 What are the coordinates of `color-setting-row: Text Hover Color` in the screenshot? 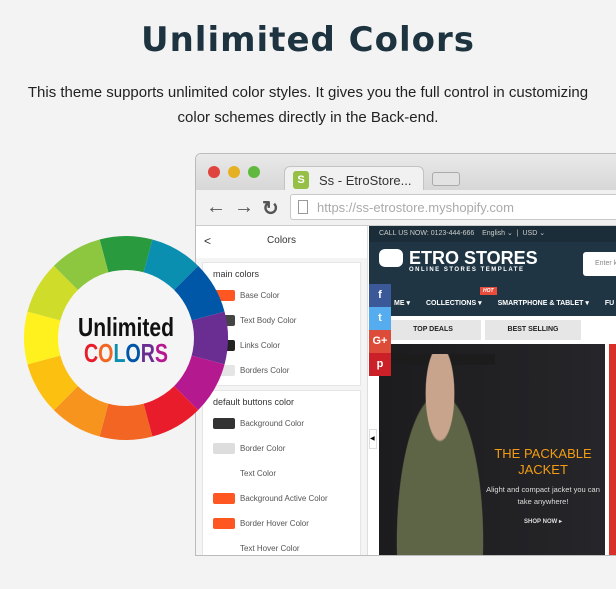 It's located at (281, 545).